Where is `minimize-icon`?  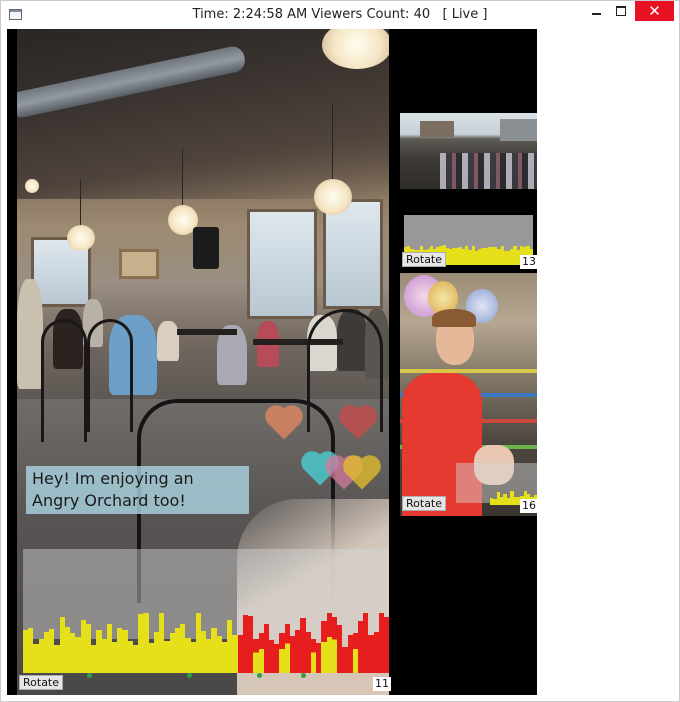
minimize-icon is located at coordinates (596, 14).